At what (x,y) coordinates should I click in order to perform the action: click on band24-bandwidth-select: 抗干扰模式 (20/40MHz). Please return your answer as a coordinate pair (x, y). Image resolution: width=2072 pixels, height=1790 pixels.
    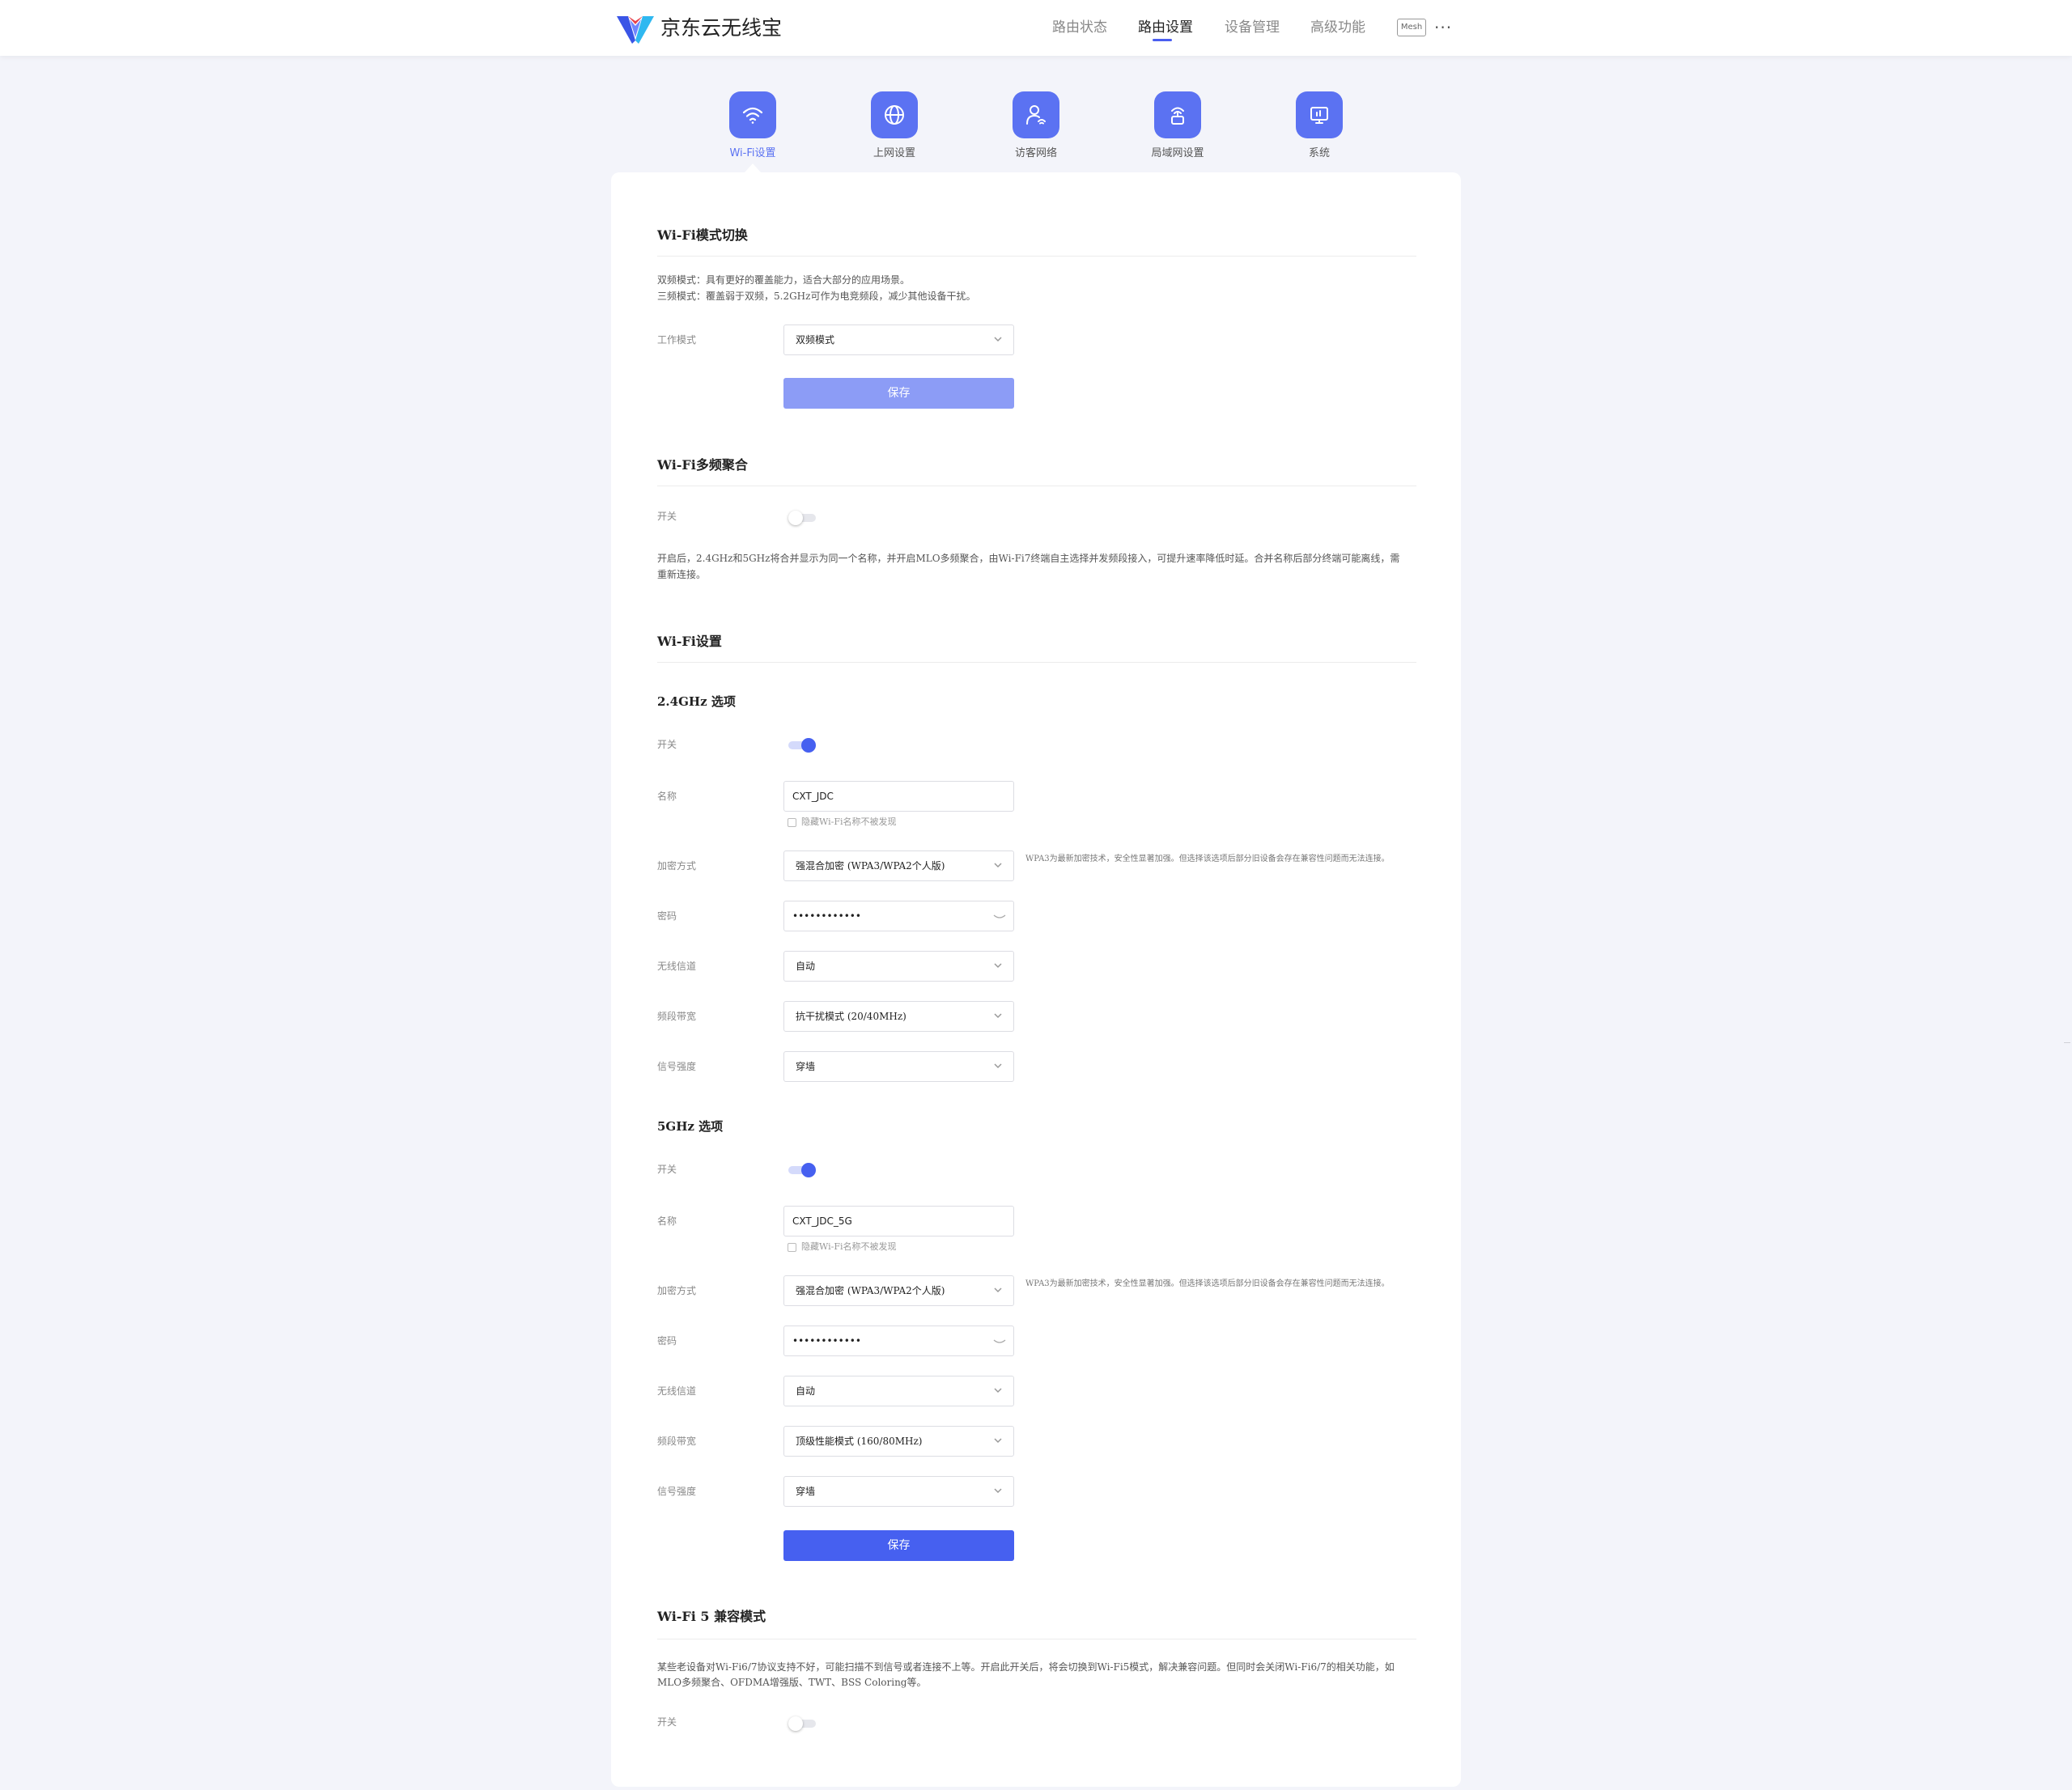
    Looking at the image, I should click on (898, 1016).